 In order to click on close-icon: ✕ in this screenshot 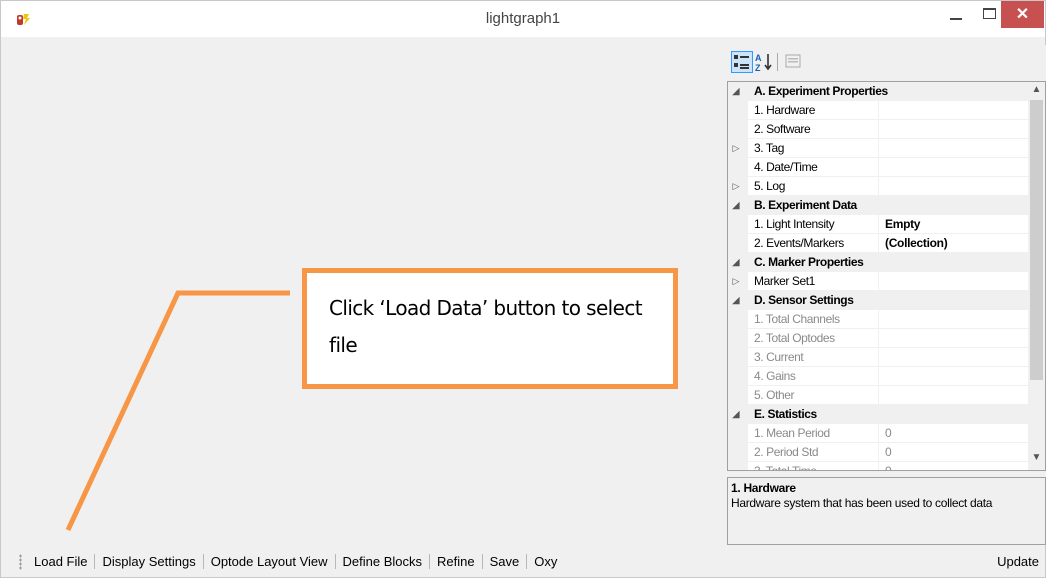, I will do `click(1022, 14)`.